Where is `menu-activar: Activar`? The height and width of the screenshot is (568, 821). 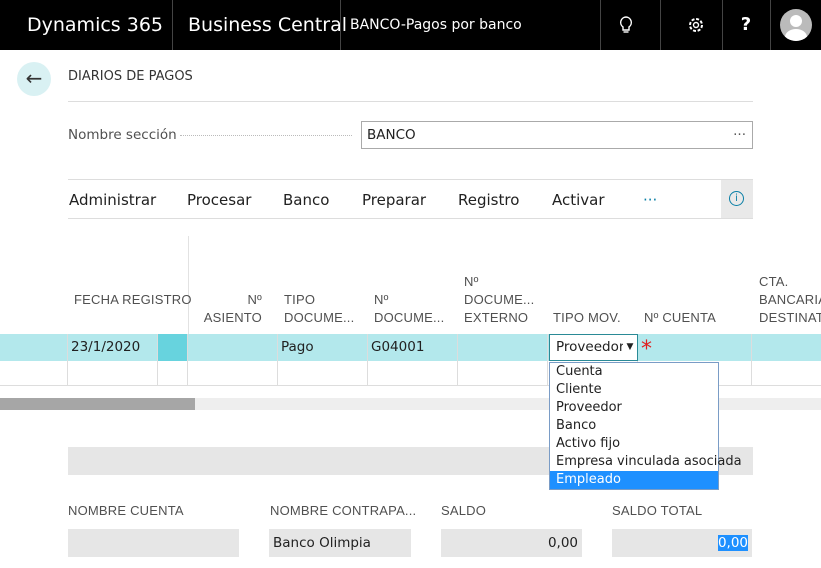
menu-activar: Activar is located at coordinates (578, 200).